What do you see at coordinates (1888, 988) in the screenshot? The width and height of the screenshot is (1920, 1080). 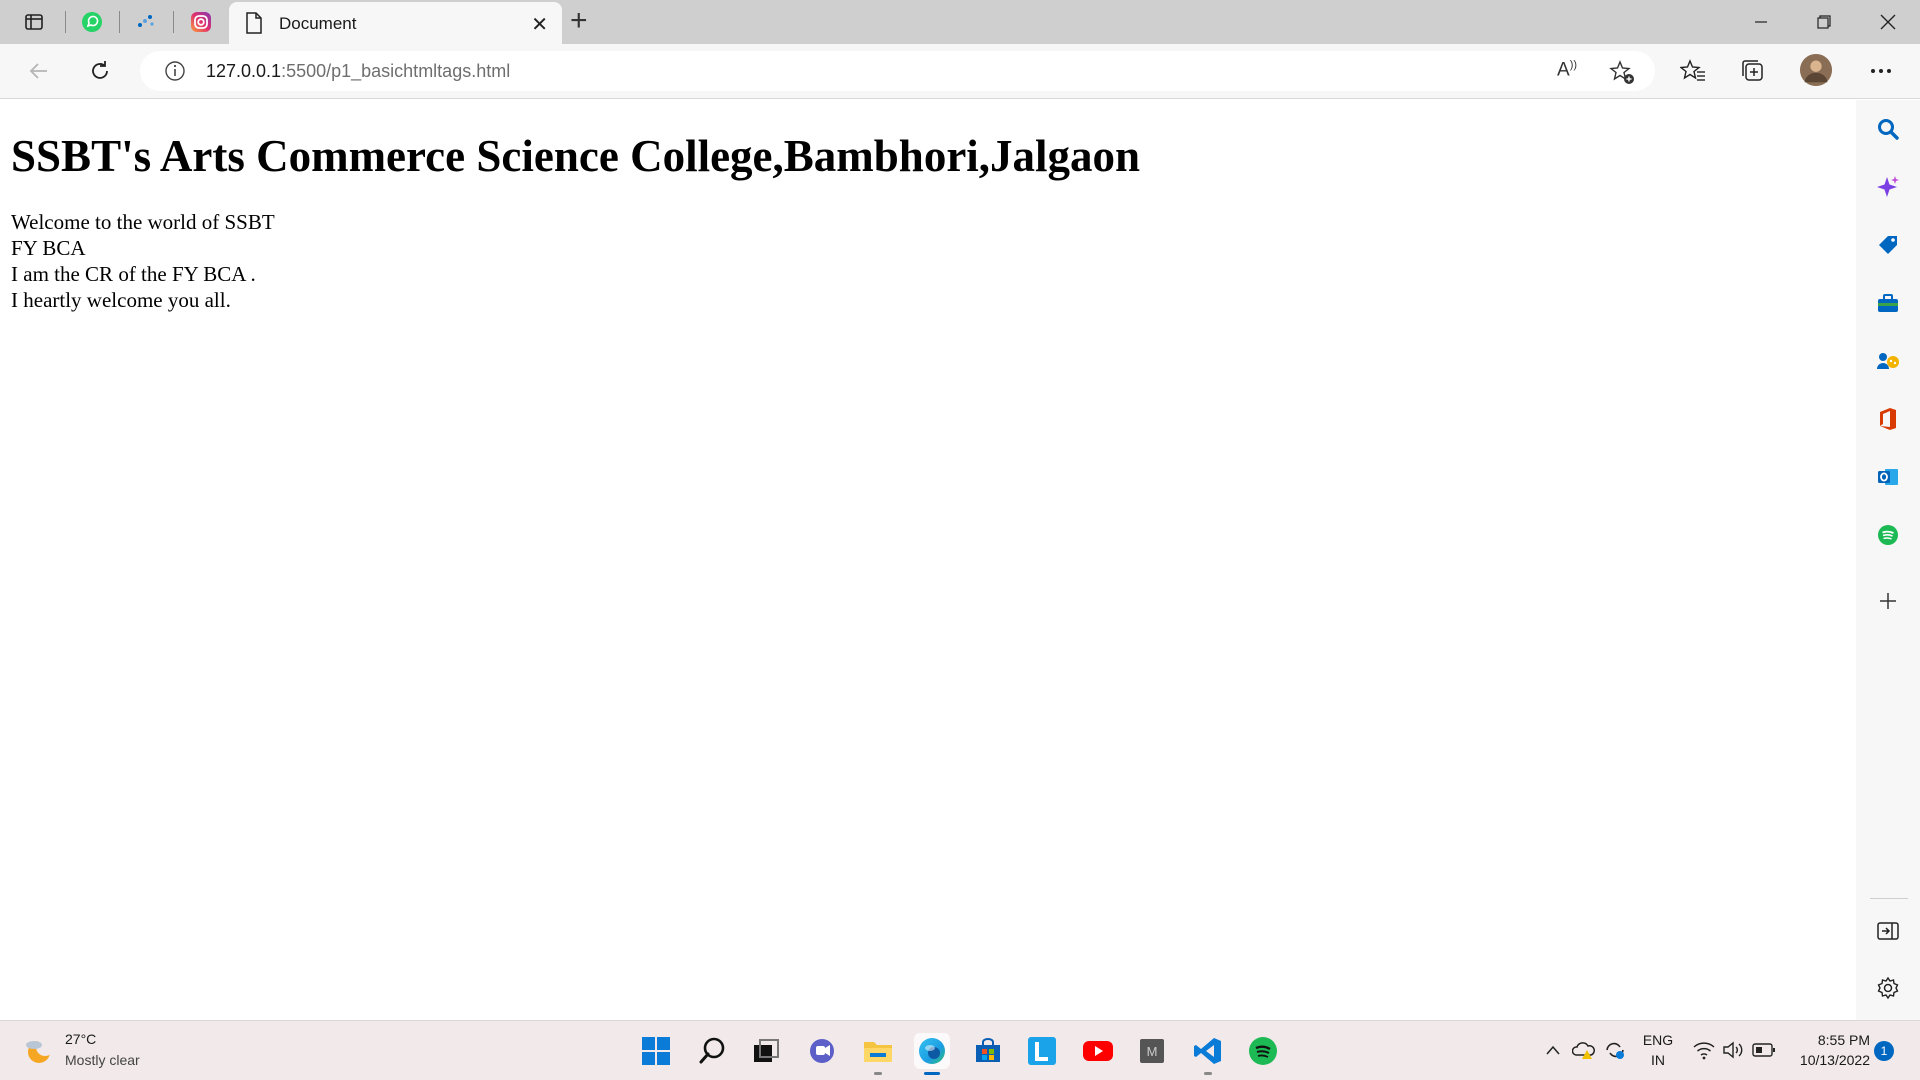 I see `settings-gear-icon` at bounding box center [1888, 988].